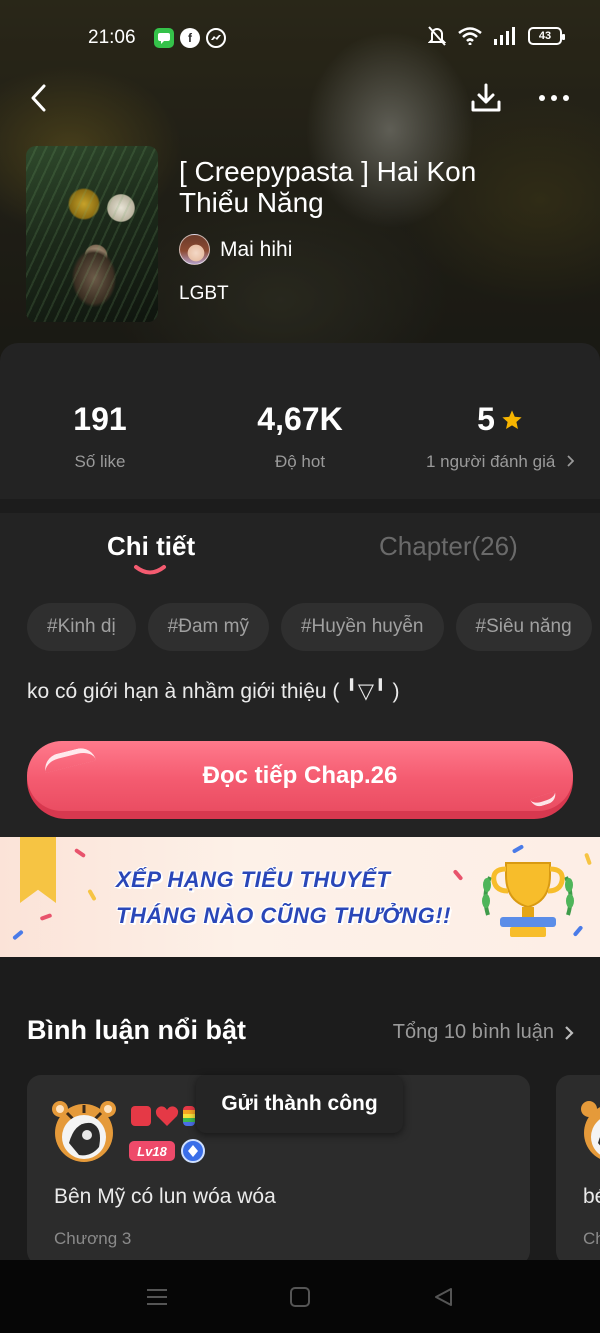 This screenshot has width=600, height=1333. I want to click on wifi-icon, so click(470, 36).